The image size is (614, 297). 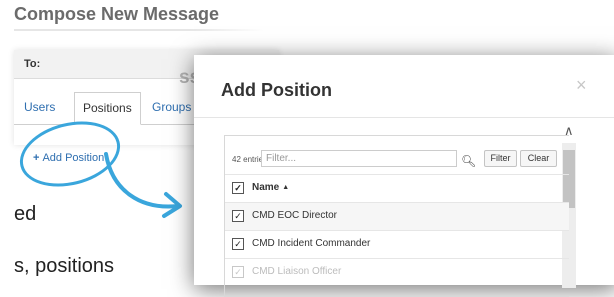 What do you see at coordinates (117, 14) in the screenshot?
I see `page-title: Compose New Message` at bounding box center [117, 14].